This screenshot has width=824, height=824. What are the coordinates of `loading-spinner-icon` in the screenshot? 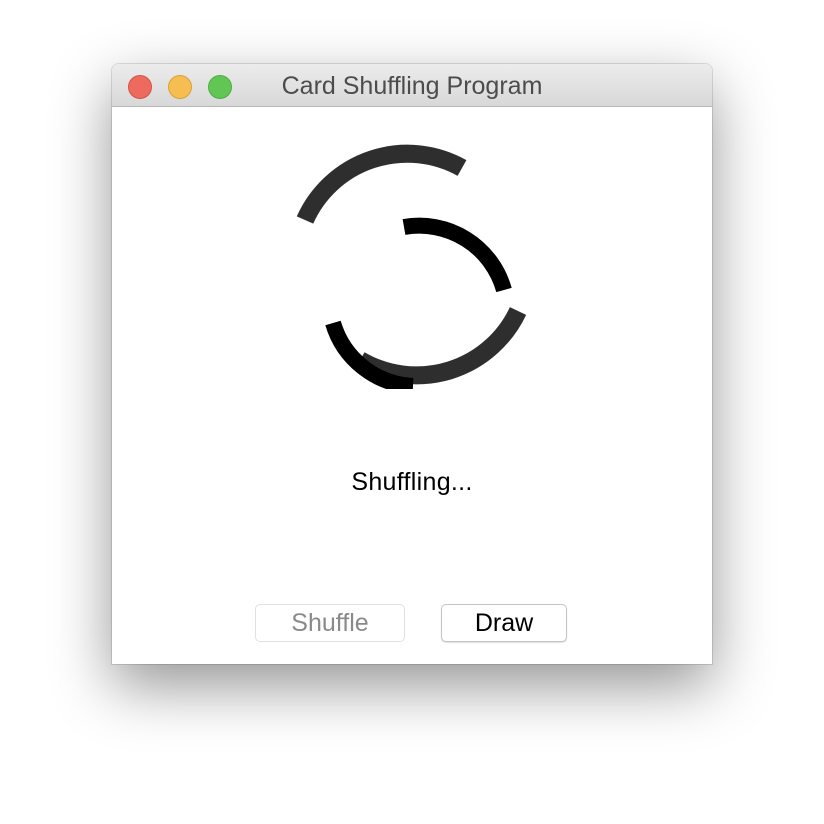 It's located at (411, 266).